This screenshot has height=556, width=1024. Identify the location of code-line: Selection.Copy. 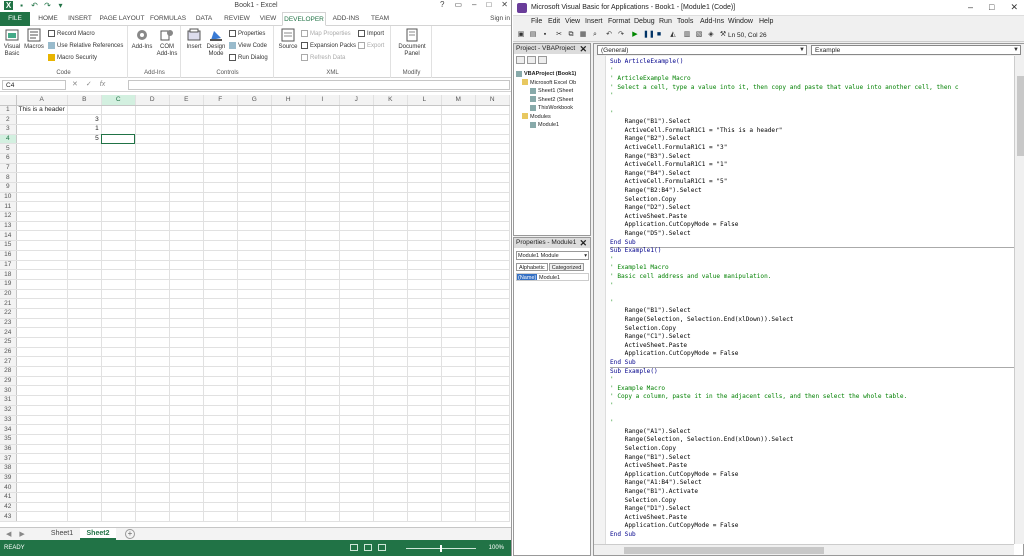
(643, 200).